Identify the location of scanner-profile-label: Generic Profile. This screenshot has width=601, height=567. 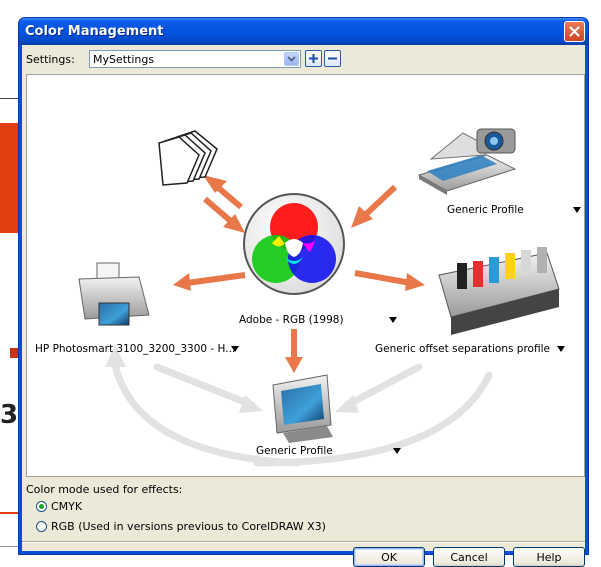
(485, 210).